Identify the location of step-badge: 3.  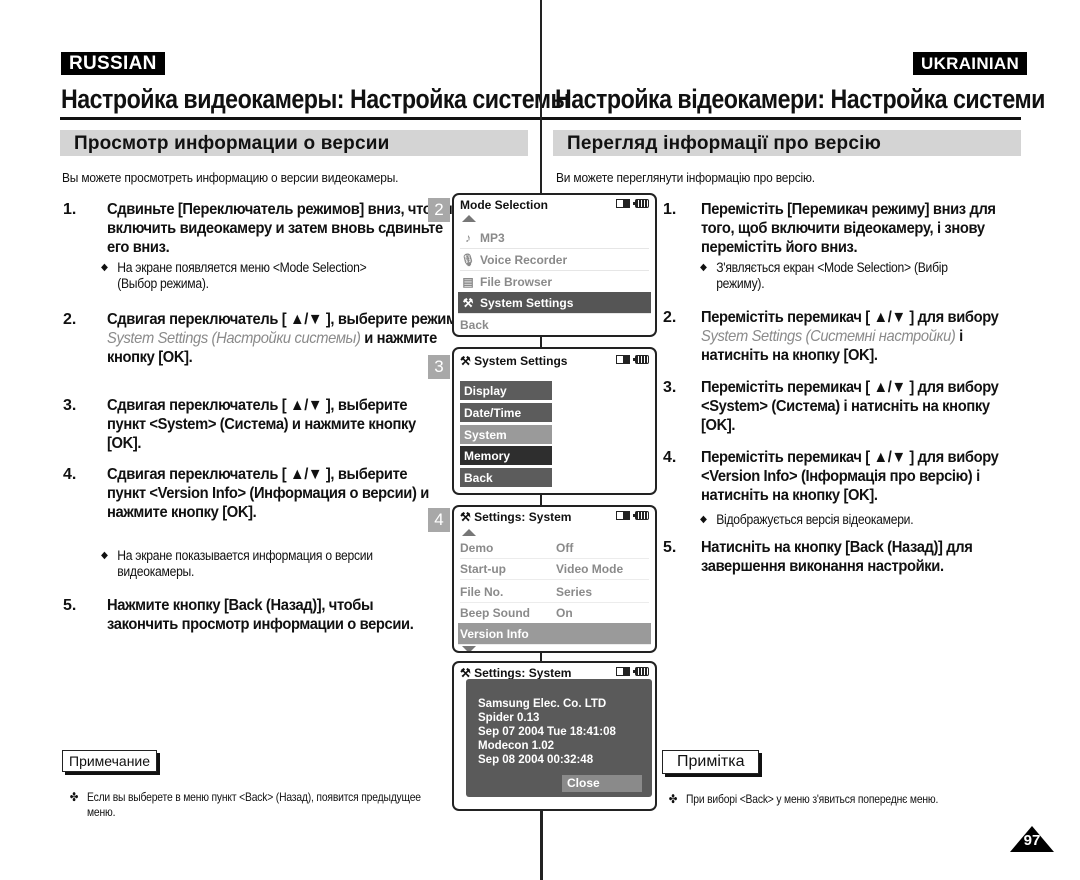
(439, 367).